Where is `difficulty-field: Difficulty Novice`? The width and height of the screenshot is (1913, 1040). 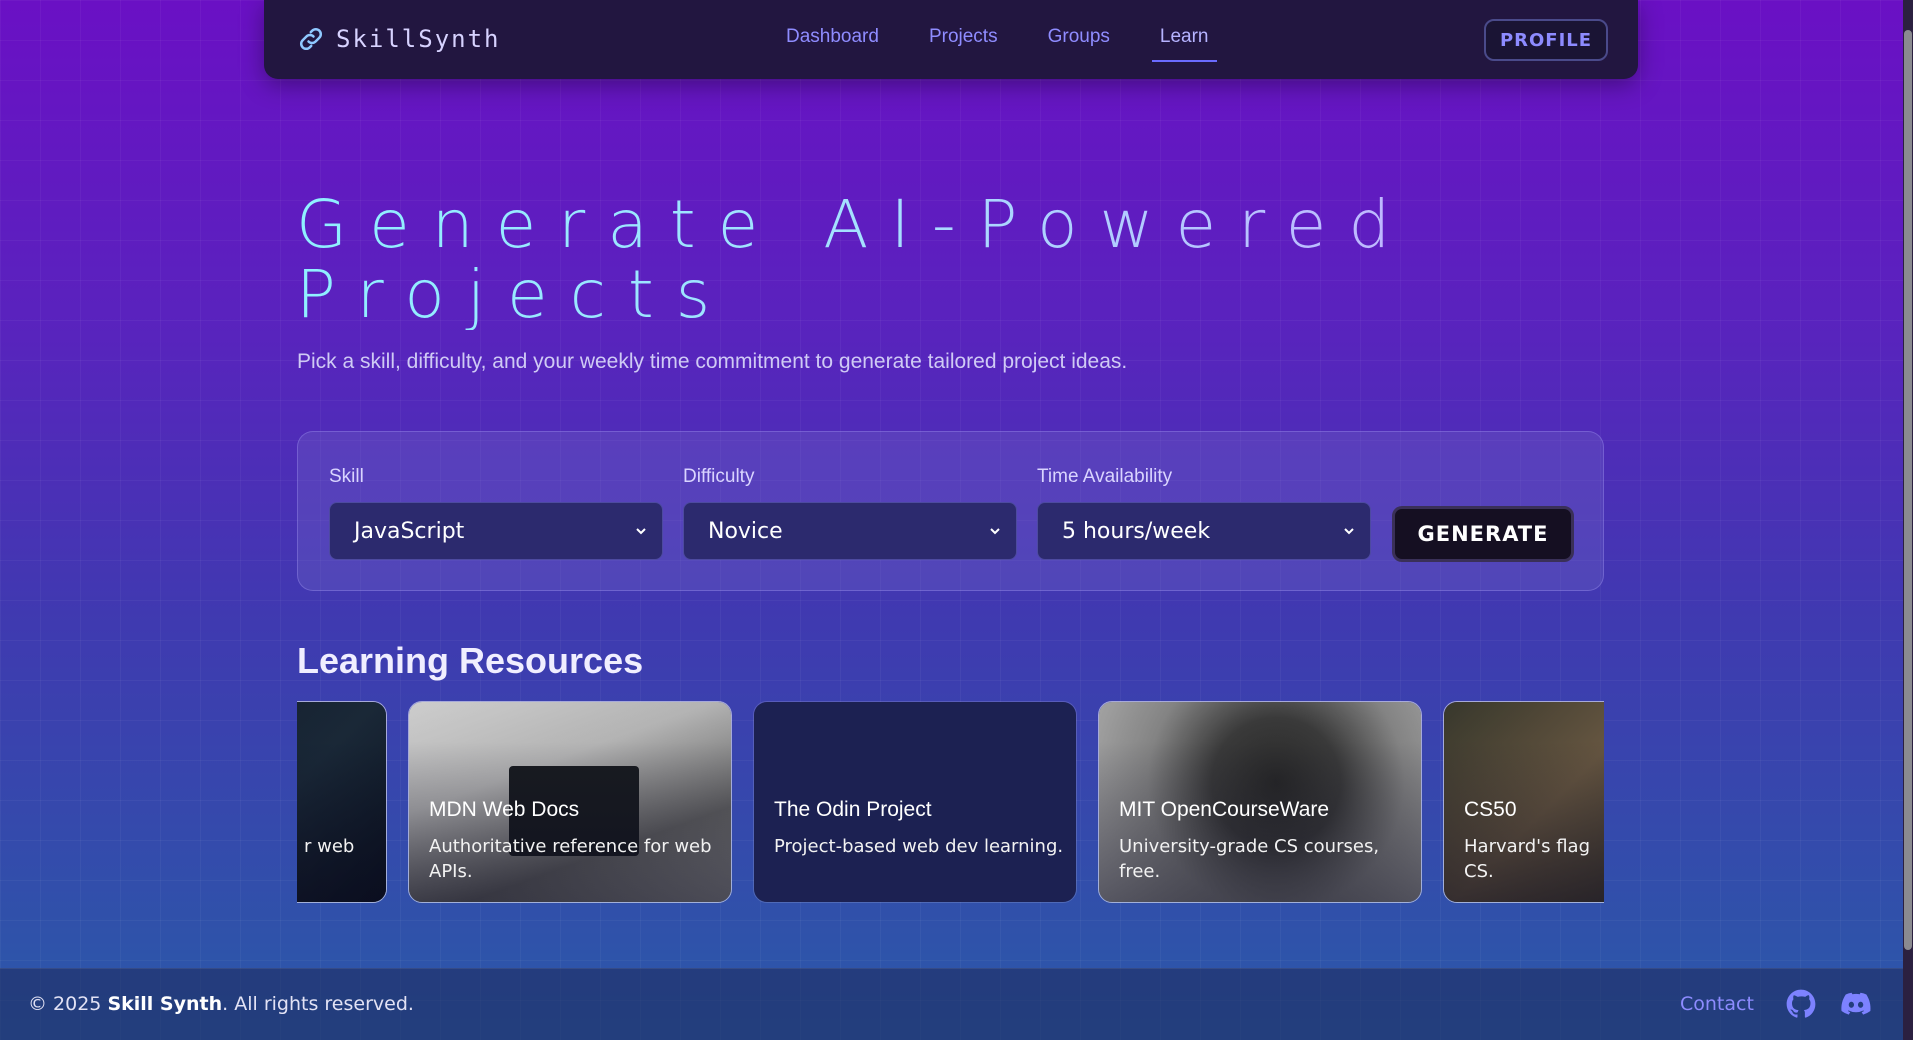
difficulty-field: Difficulty Novice is located at coordinates (850, 513).